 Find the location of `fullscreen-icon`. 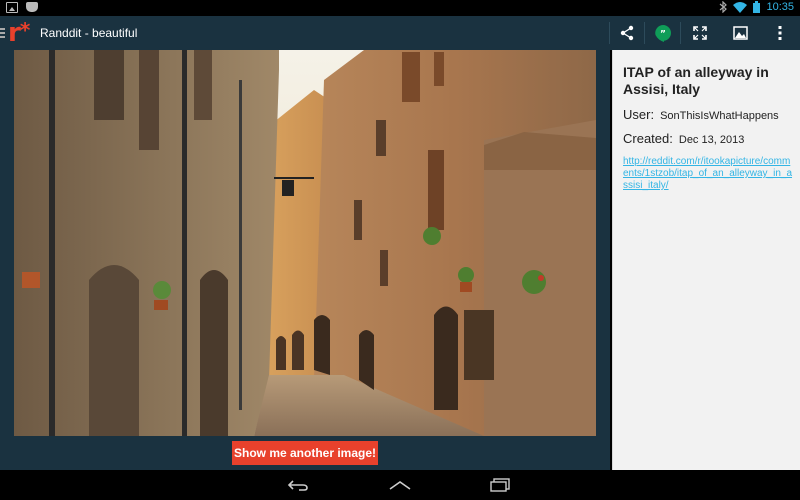

fullscreen-icon is located at coordinates (700, 33).